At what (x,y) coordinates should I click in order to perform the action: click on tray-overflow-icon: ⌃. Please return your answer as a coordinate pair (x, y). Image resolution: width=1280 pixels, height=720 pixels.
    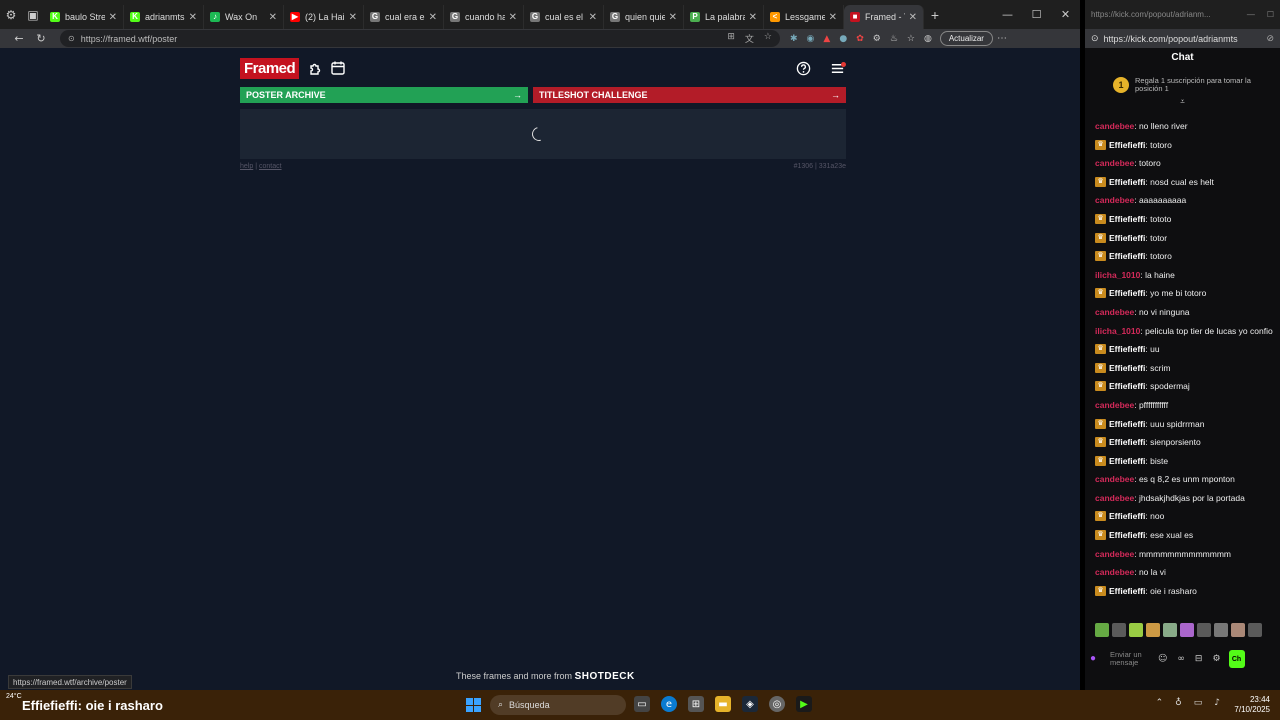
    Looking at the image, I should click on (1160, 703).